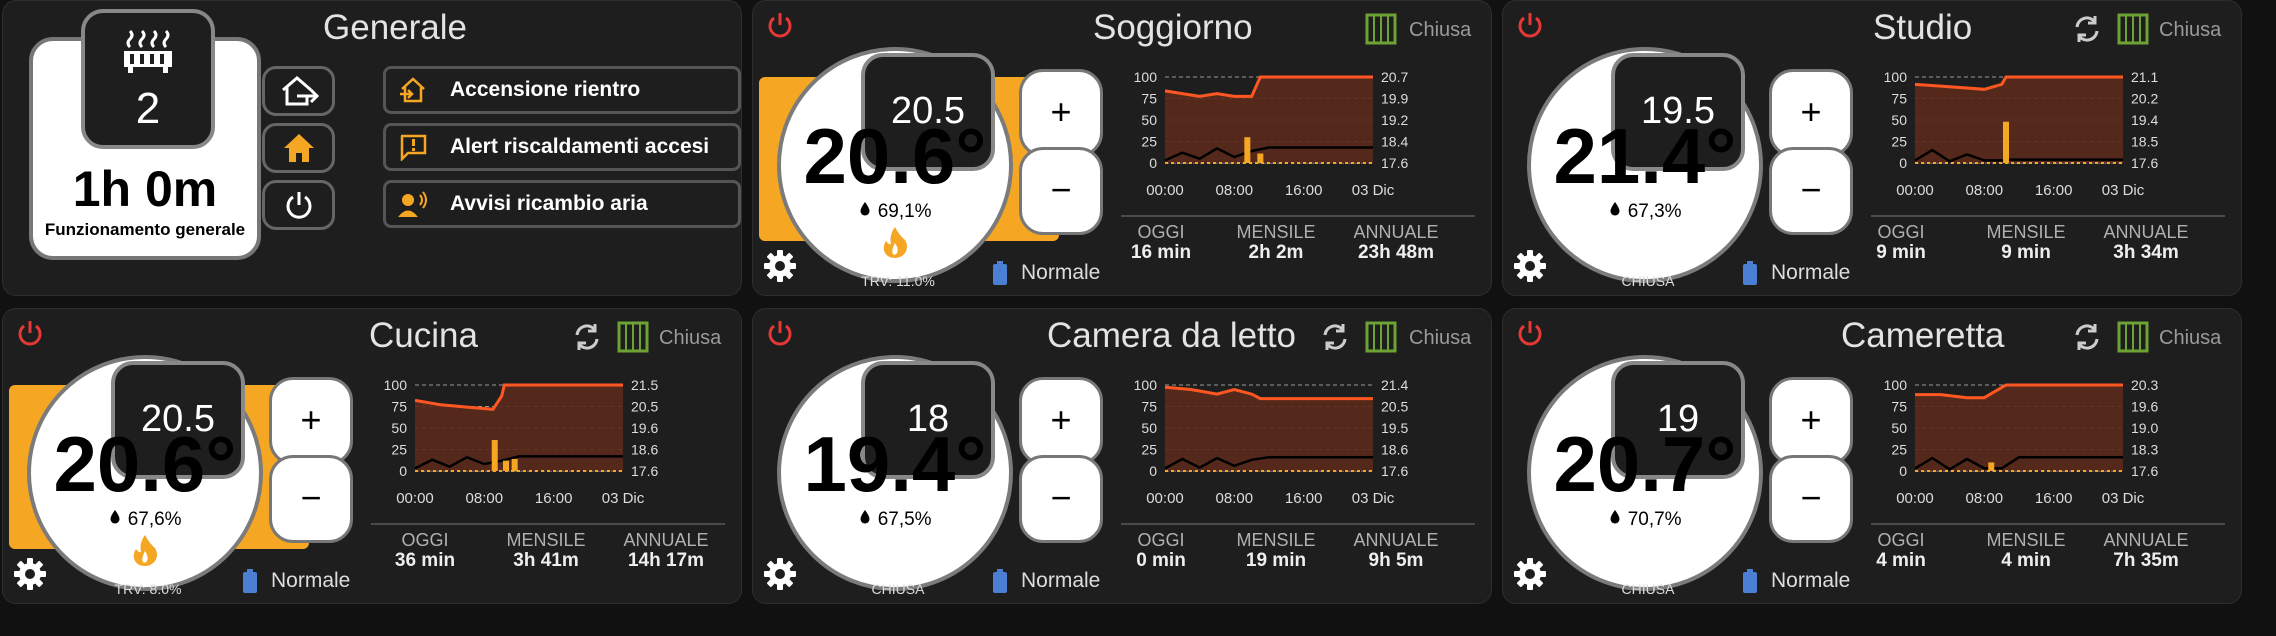 Image resolution: width=2276 pixels, height=636 pixels. Describe the element at coordinates (895, 464) in the screenshot. I see `current-temperature: 19.4°` at that location.